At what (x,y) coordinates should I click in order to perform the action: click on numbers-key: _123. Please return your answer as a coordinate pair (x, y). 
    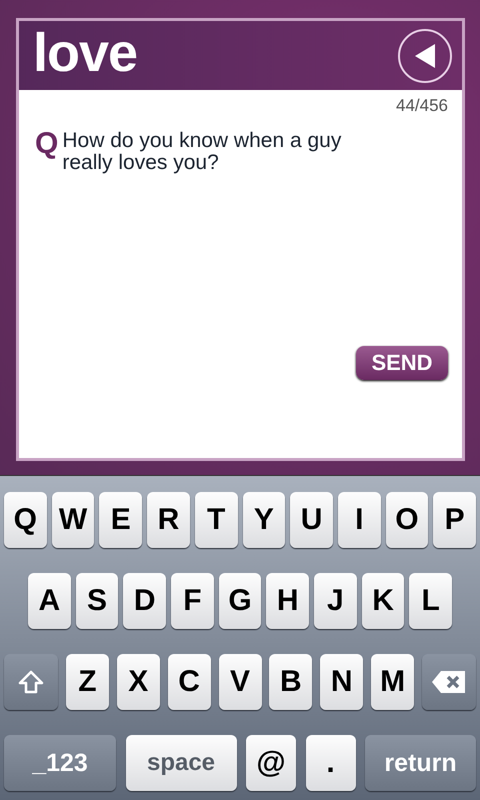
    Looking at the image, I should click on (60, 763).